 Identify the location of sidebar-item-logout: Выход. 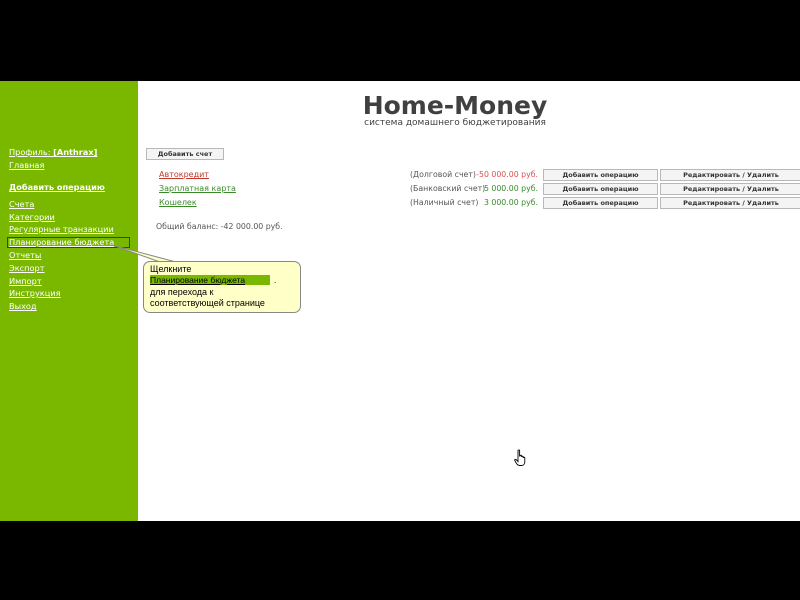
(23, 306).